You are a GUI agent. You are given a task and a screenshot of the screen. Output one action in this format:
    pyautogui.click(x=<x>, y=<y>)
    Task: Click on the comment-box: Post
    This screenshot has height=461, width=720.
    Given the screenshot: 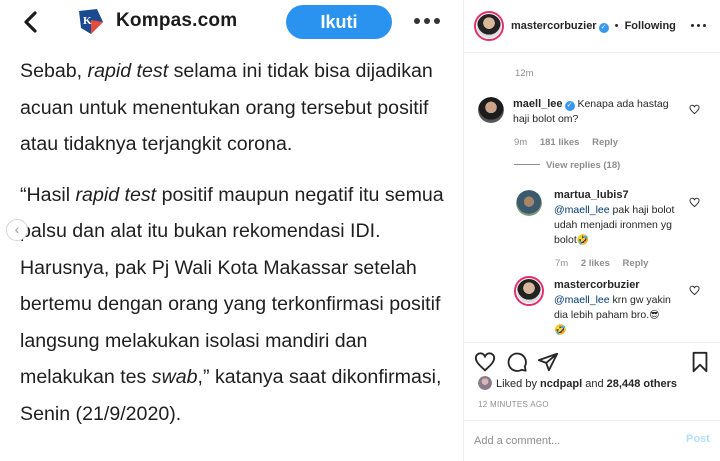 What is the action you would take?
    pyautogui.click(x=592, y=440)
    